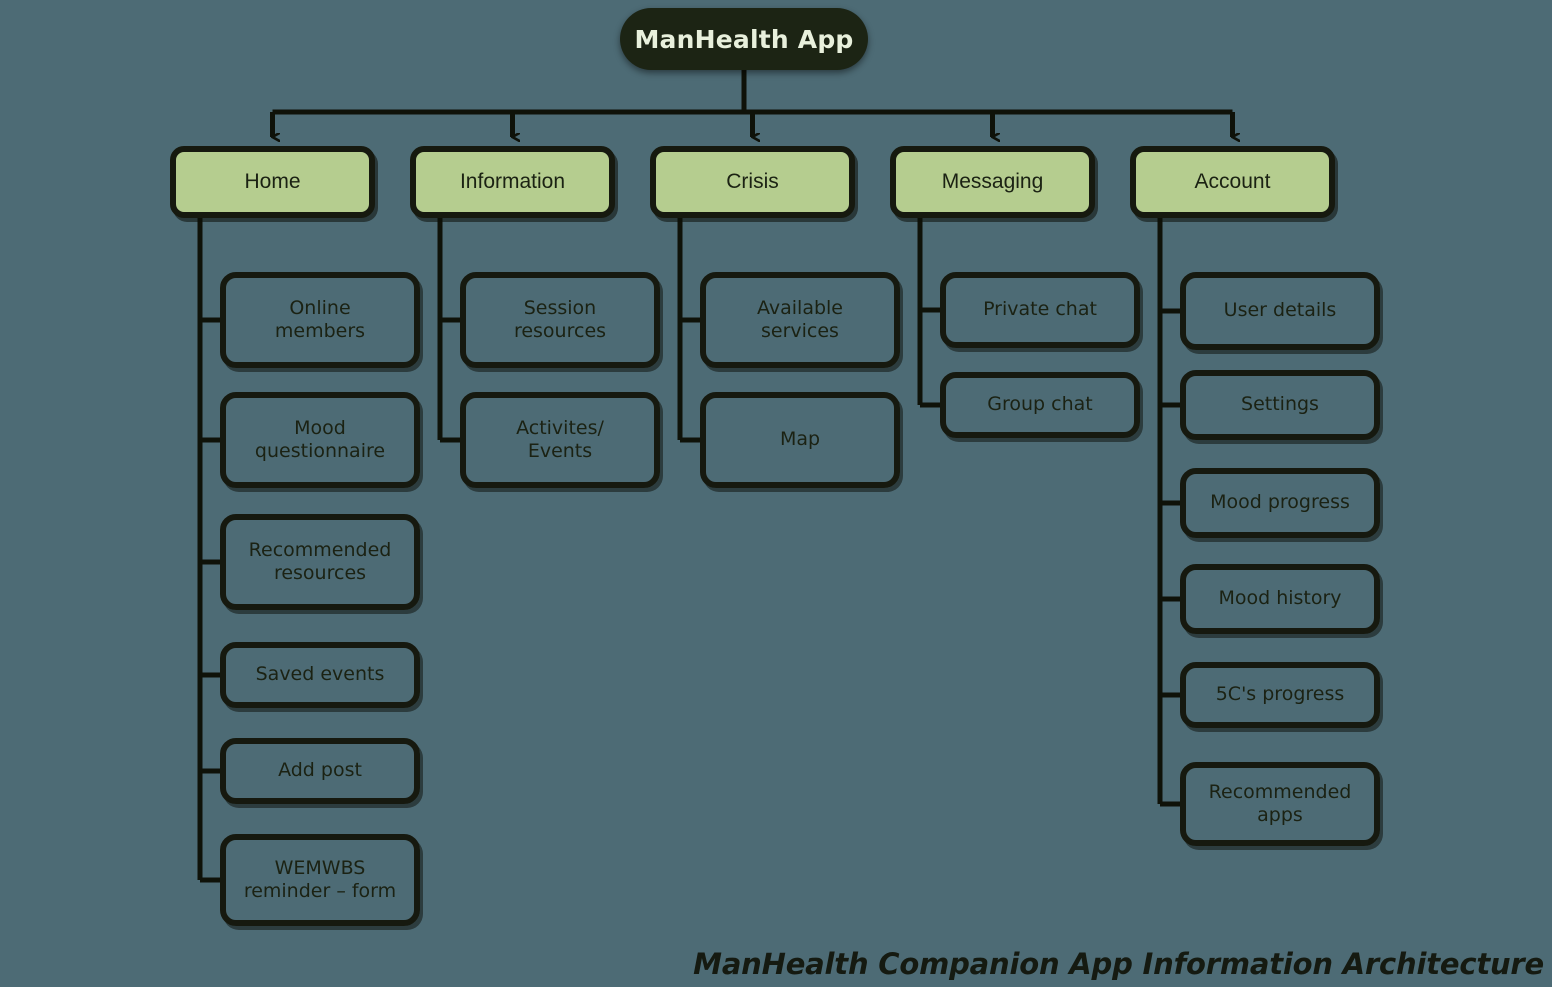 Image resolution: width=1552 pixels, height=987 pixels. I want to click on section-node-information: Information, so click(512, 182).